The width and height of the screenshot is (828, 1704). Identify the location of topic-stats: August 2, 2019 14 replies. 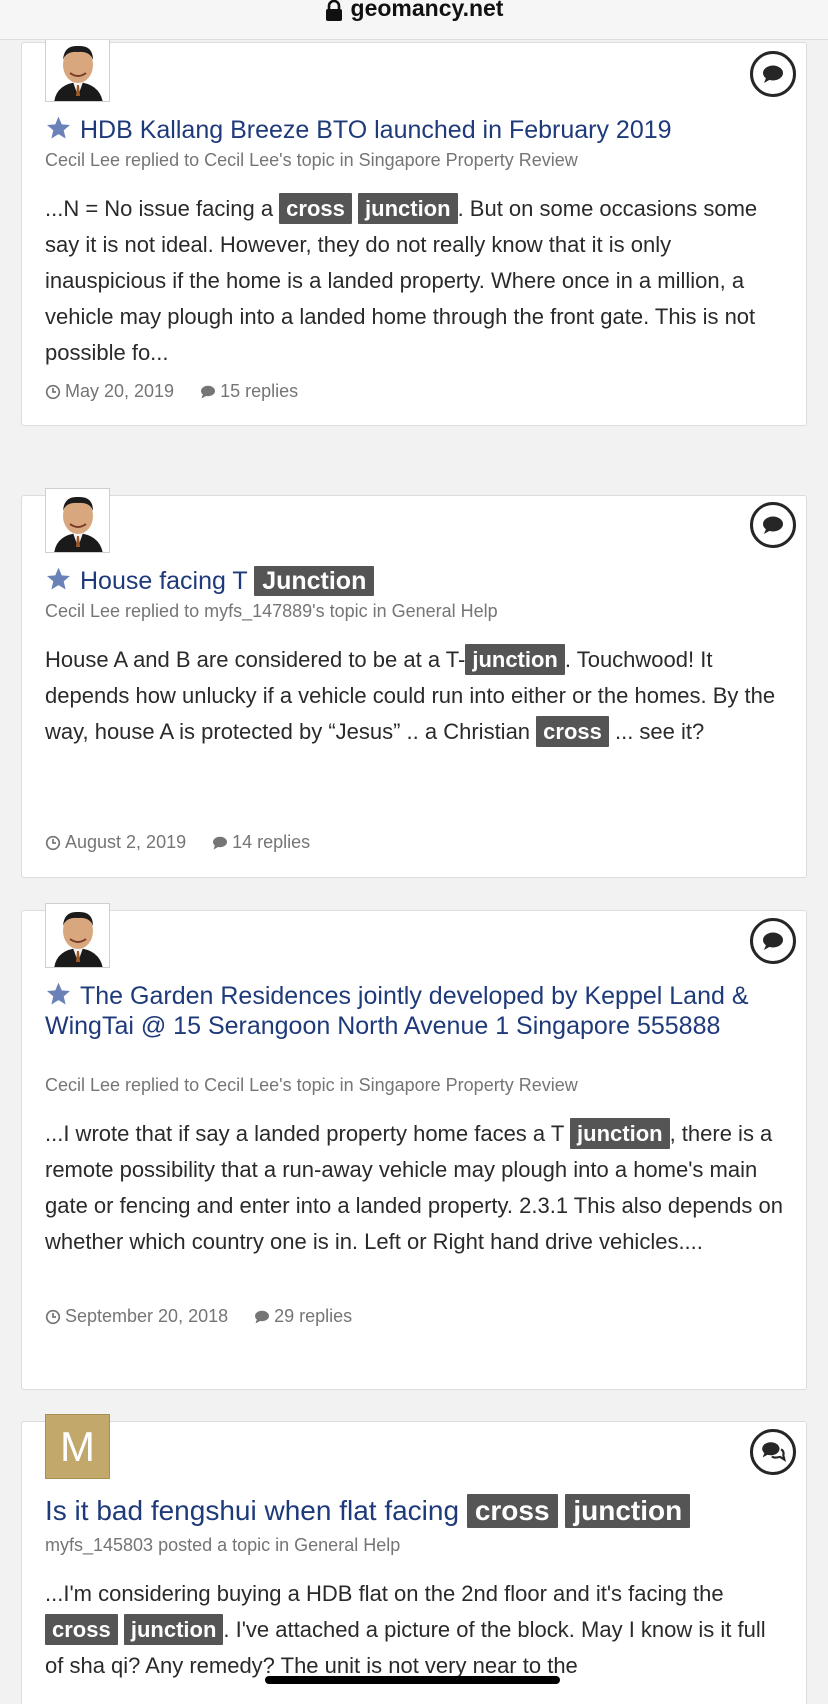
(177, 842).